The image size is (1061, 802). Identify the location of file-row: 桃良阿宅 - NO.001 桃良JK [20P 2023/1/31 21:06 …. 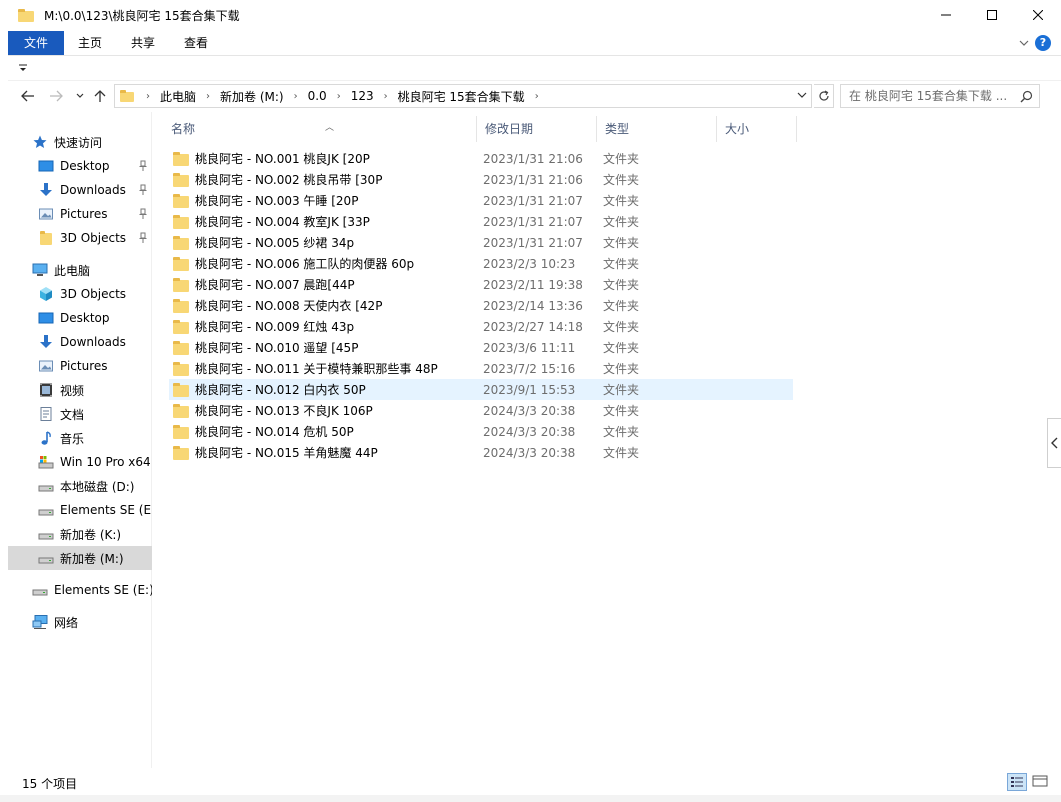
(481, 158).